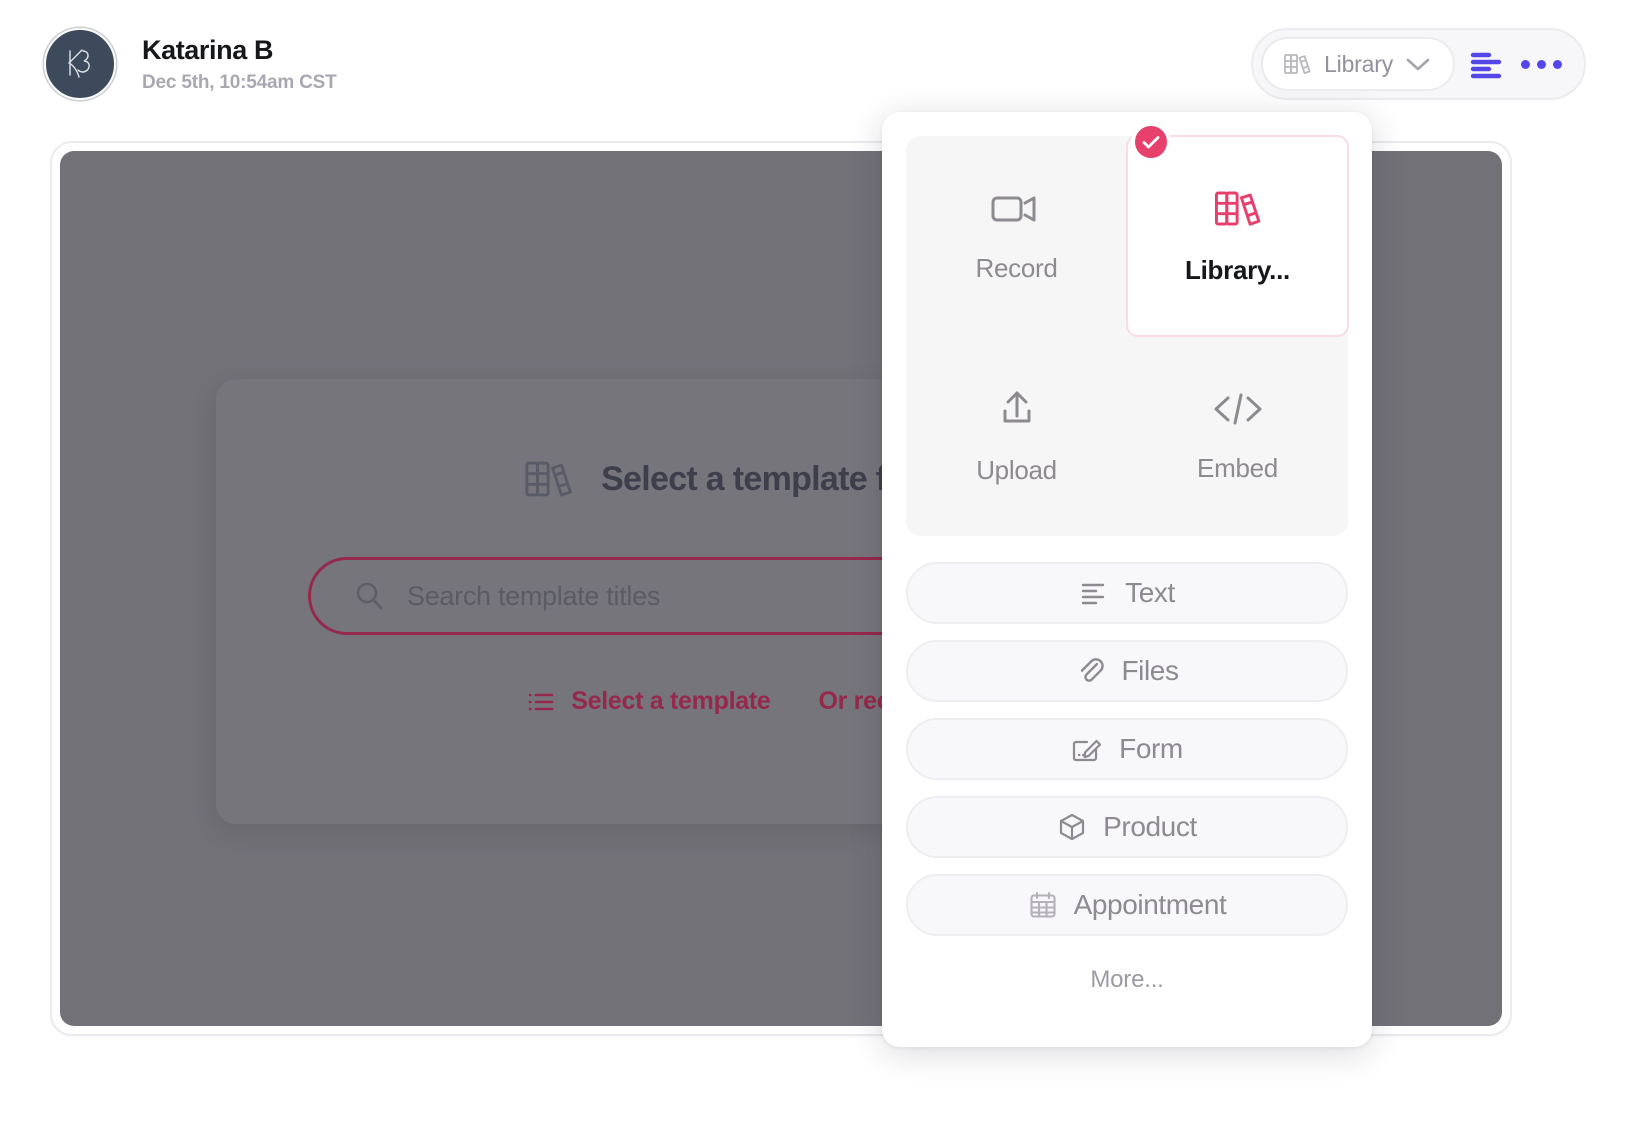  Describe the element at coordinates (815, 64) in the screenshot. I see `page-header: Katarina B Dec 5th, 10:54am CST Library` at that location.